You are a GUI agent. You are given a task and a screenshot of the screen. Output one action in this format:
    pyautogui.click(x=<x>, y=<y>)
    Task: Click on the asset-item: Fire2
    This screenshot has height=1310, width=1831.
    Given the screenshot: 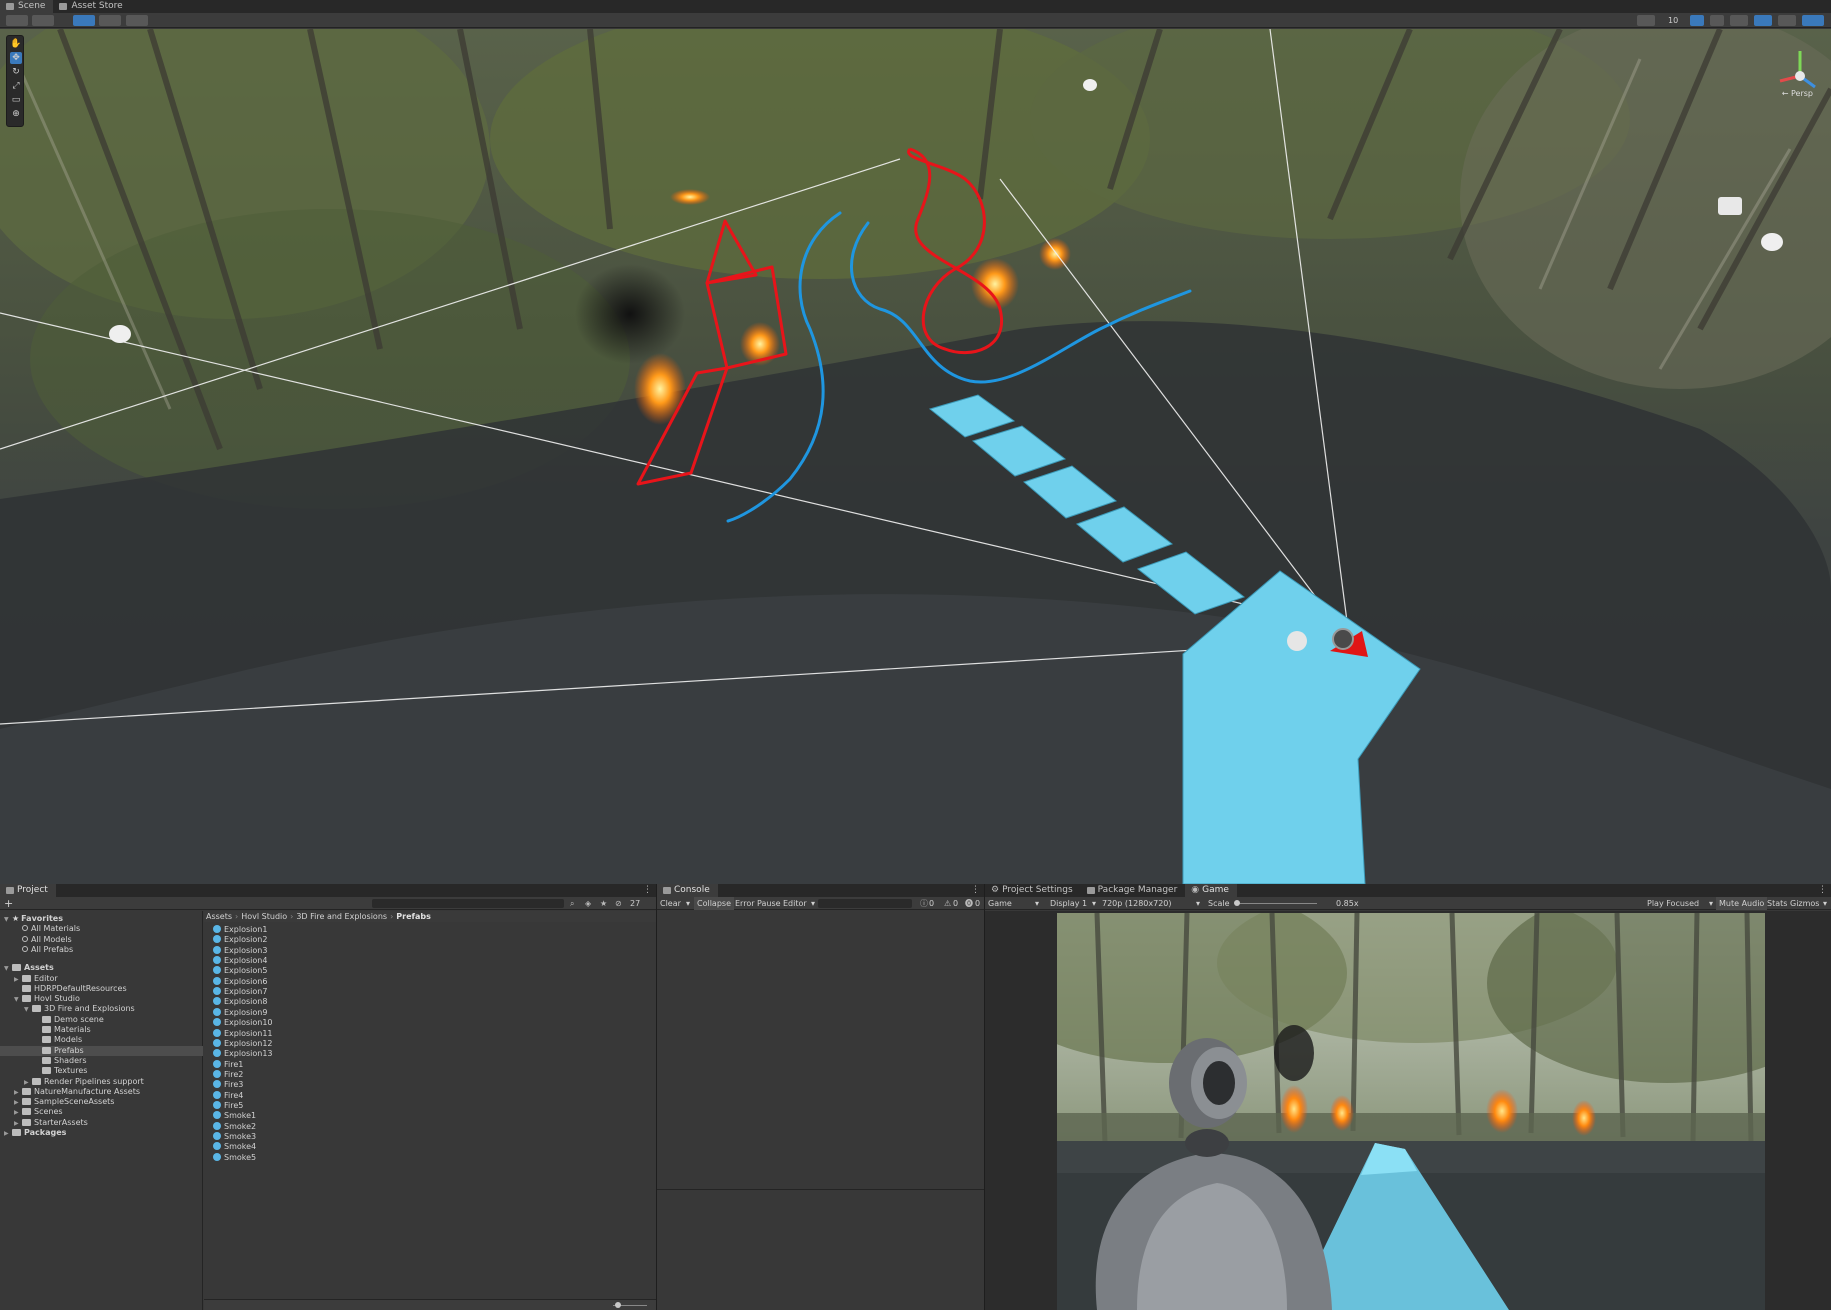 What is the action you would take?
    pyautogui.click(x=228, y=1074)
    